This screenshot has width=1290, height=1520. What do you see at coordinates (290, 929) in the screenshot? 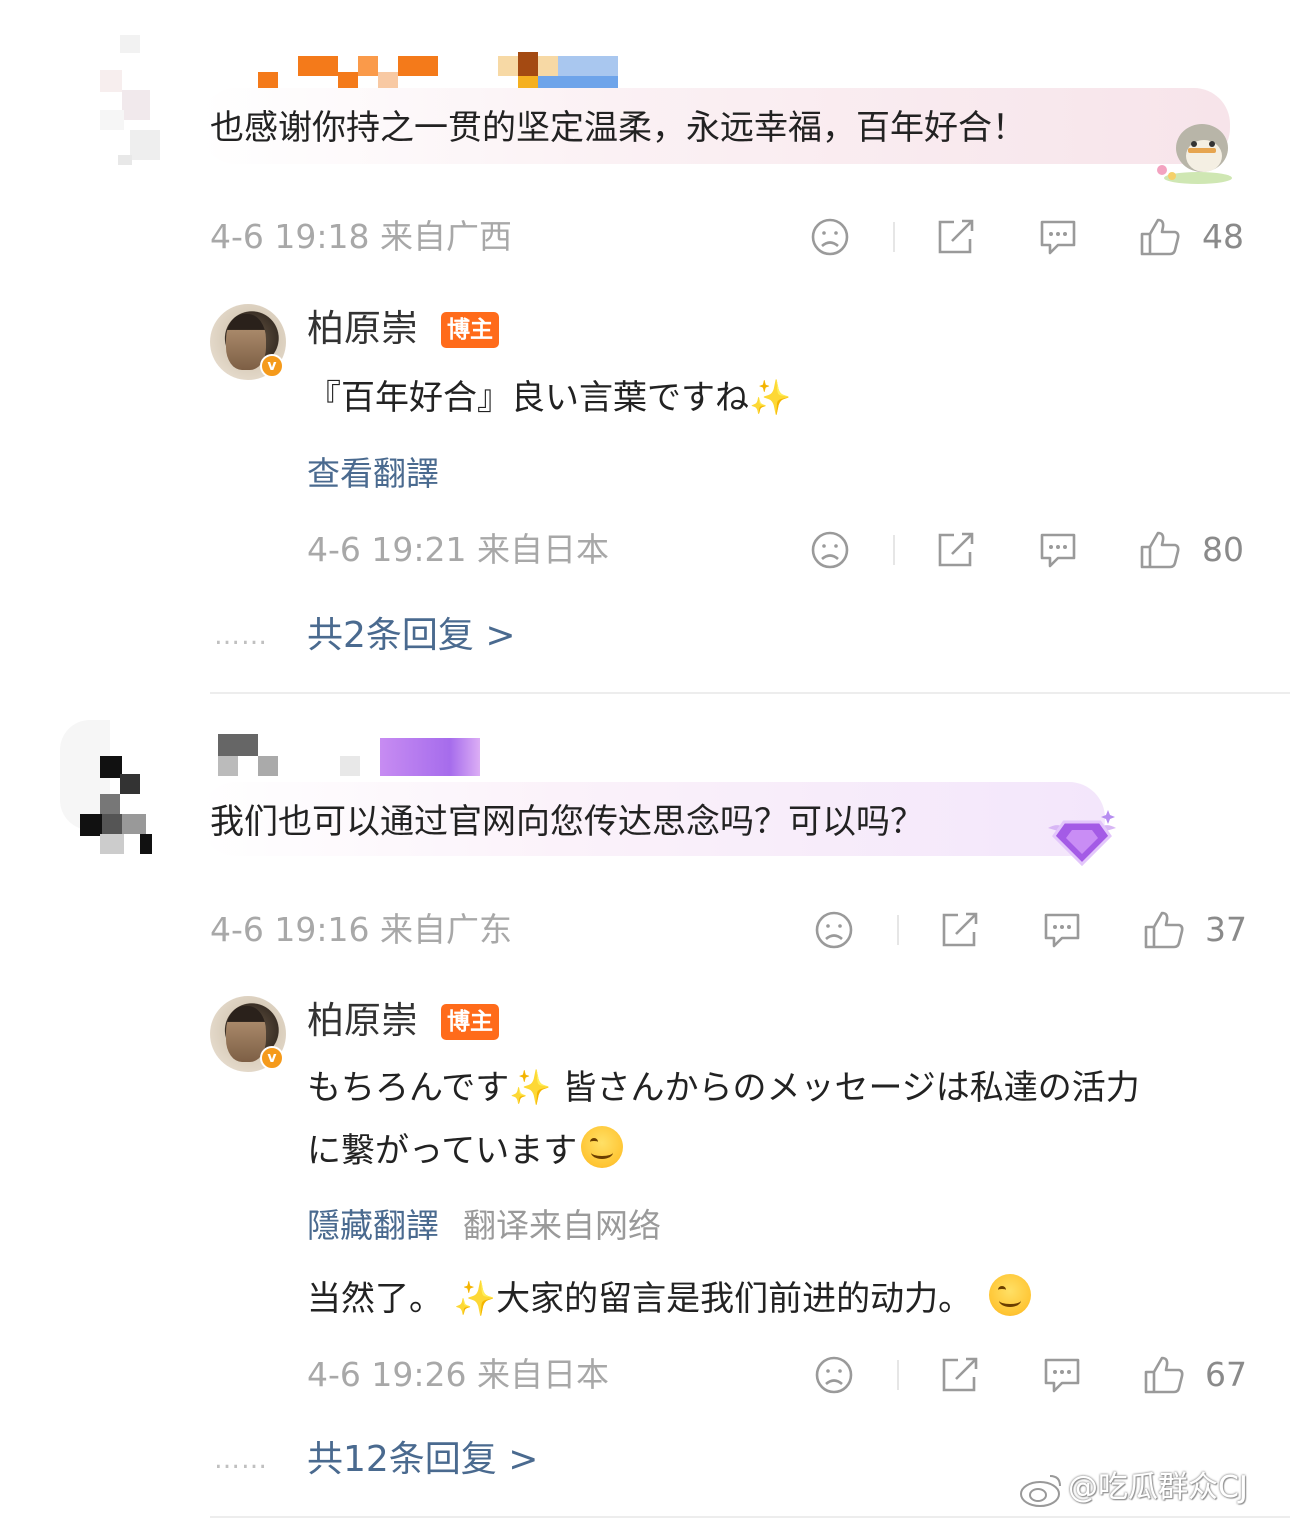
I see `comment-time: 4-6 19:16` at bounding box center [290, 929].